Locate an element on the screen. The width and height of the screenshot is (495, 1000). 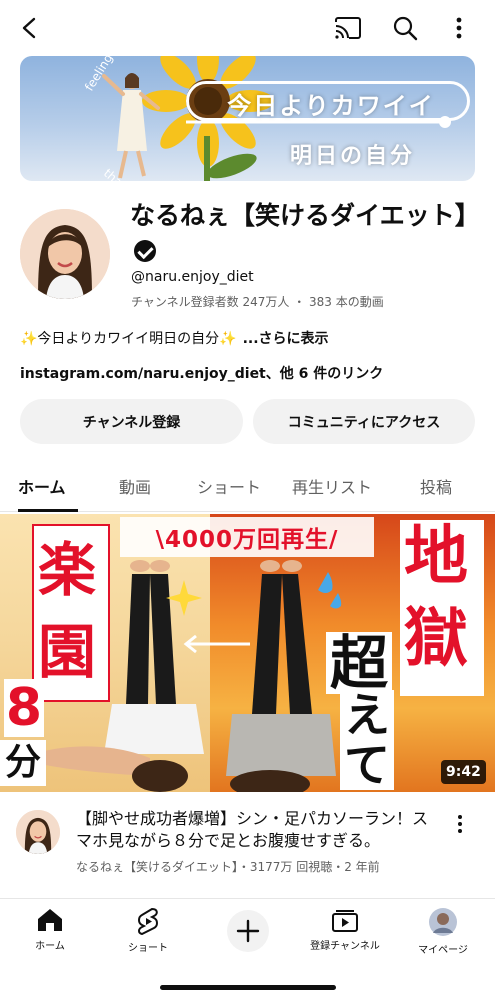
video-channel-avatar is located at coordinates (38, 832).